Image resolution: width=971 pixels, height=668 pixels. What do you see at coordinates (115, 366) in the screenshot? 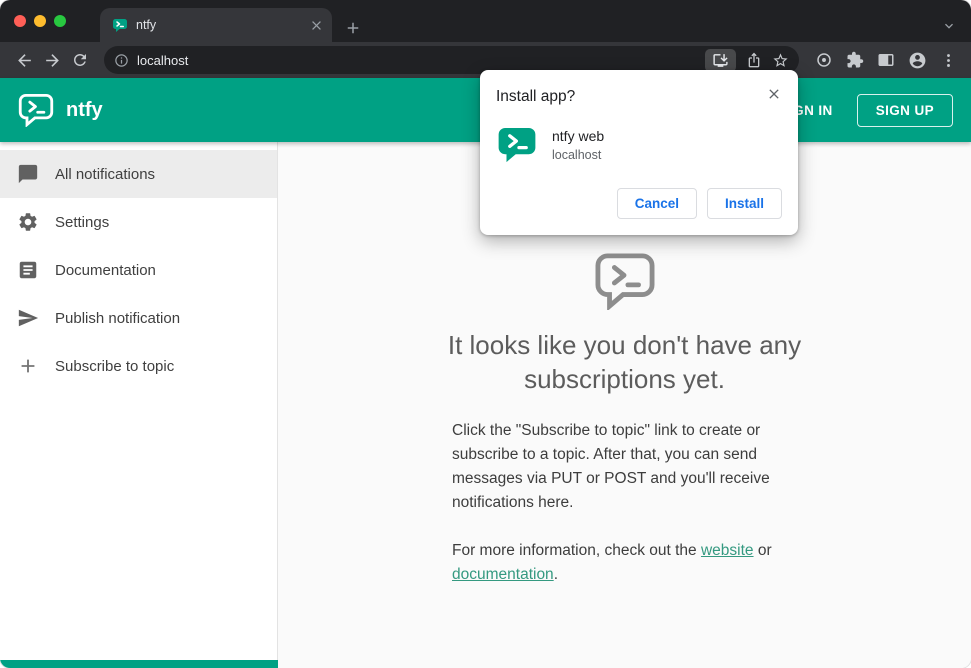
I see `sidebar-item-label: Subscribe to topic` at bounding box center [115, 366].